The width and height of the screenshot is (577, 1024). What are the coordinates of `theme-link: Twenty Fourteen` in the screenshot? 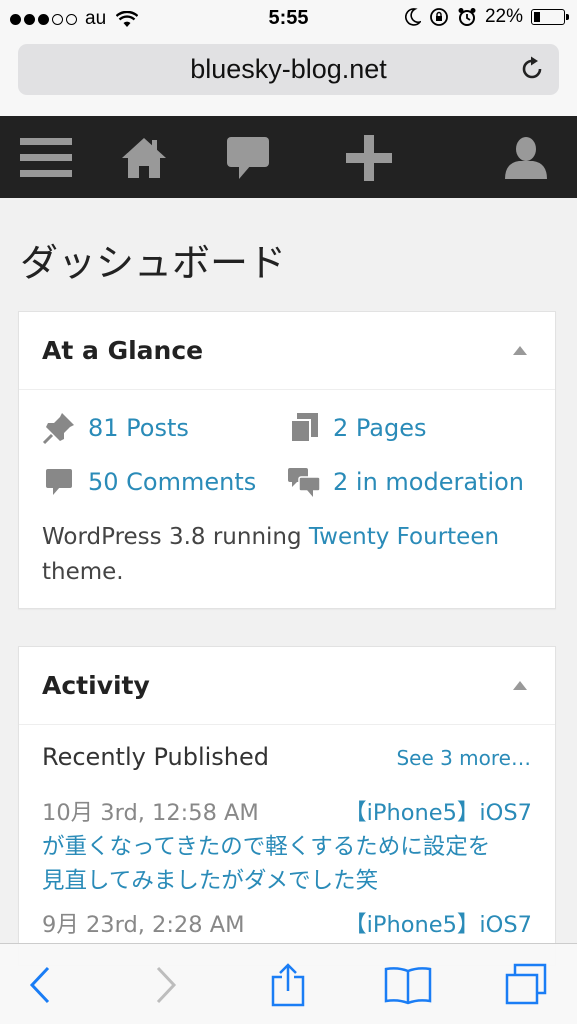 It's located at (404, 537).